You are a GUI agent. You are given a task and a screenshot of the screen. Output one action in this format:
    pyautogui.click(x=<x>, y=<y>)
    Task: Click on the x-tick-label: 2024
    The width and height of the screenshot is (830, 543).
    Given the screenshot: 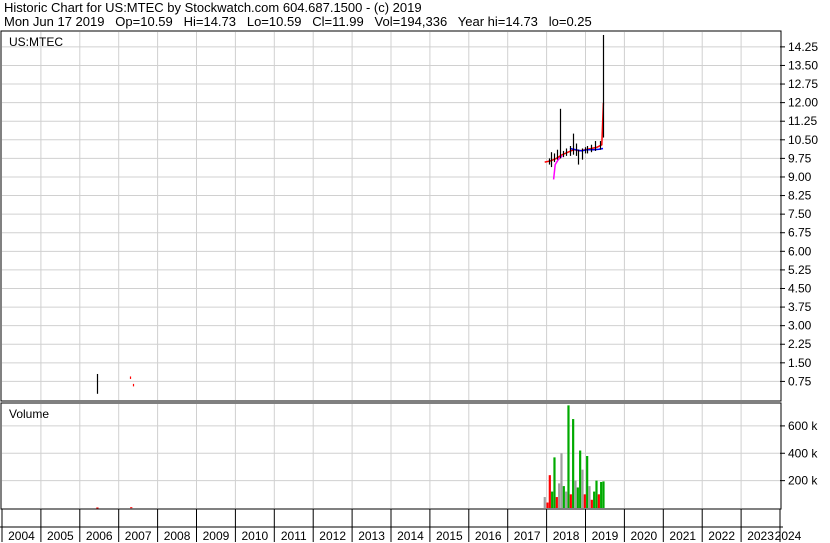 What is the action you would take?
    pyautogui.click(x=788, y=536)
    